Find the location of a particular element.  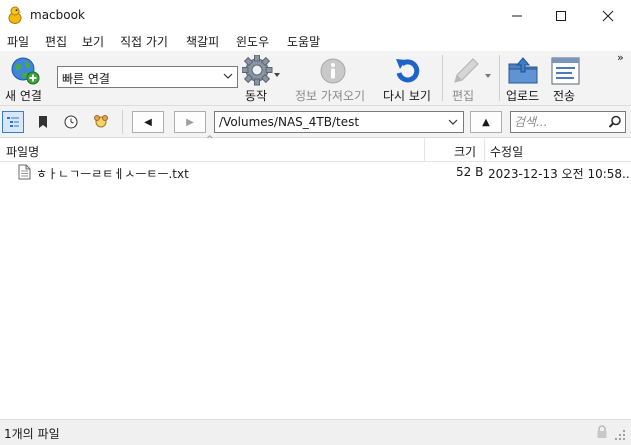

file-size: 52 B is located at coordinates (470, 172).